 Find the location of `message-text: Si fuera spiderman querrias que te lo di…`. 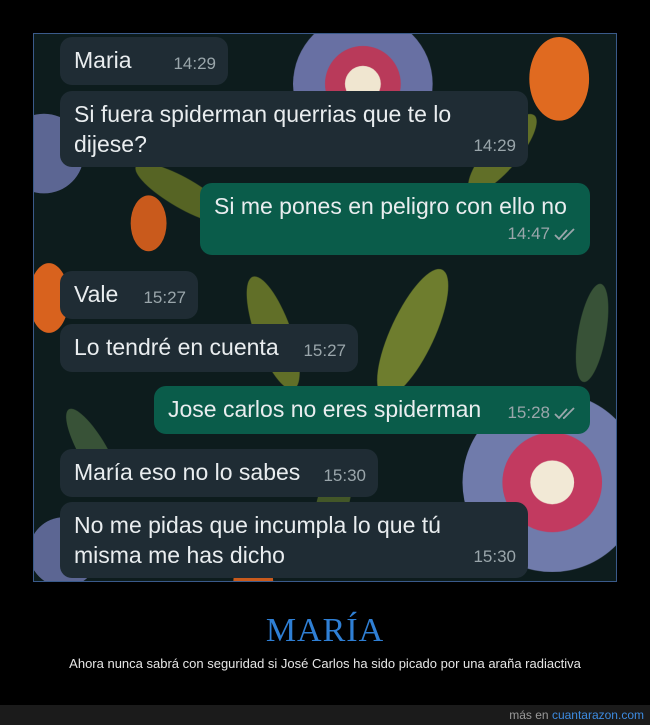

message-text: Si fuera spiderman querrias que te lo di… is located at coordinates (263, 129).